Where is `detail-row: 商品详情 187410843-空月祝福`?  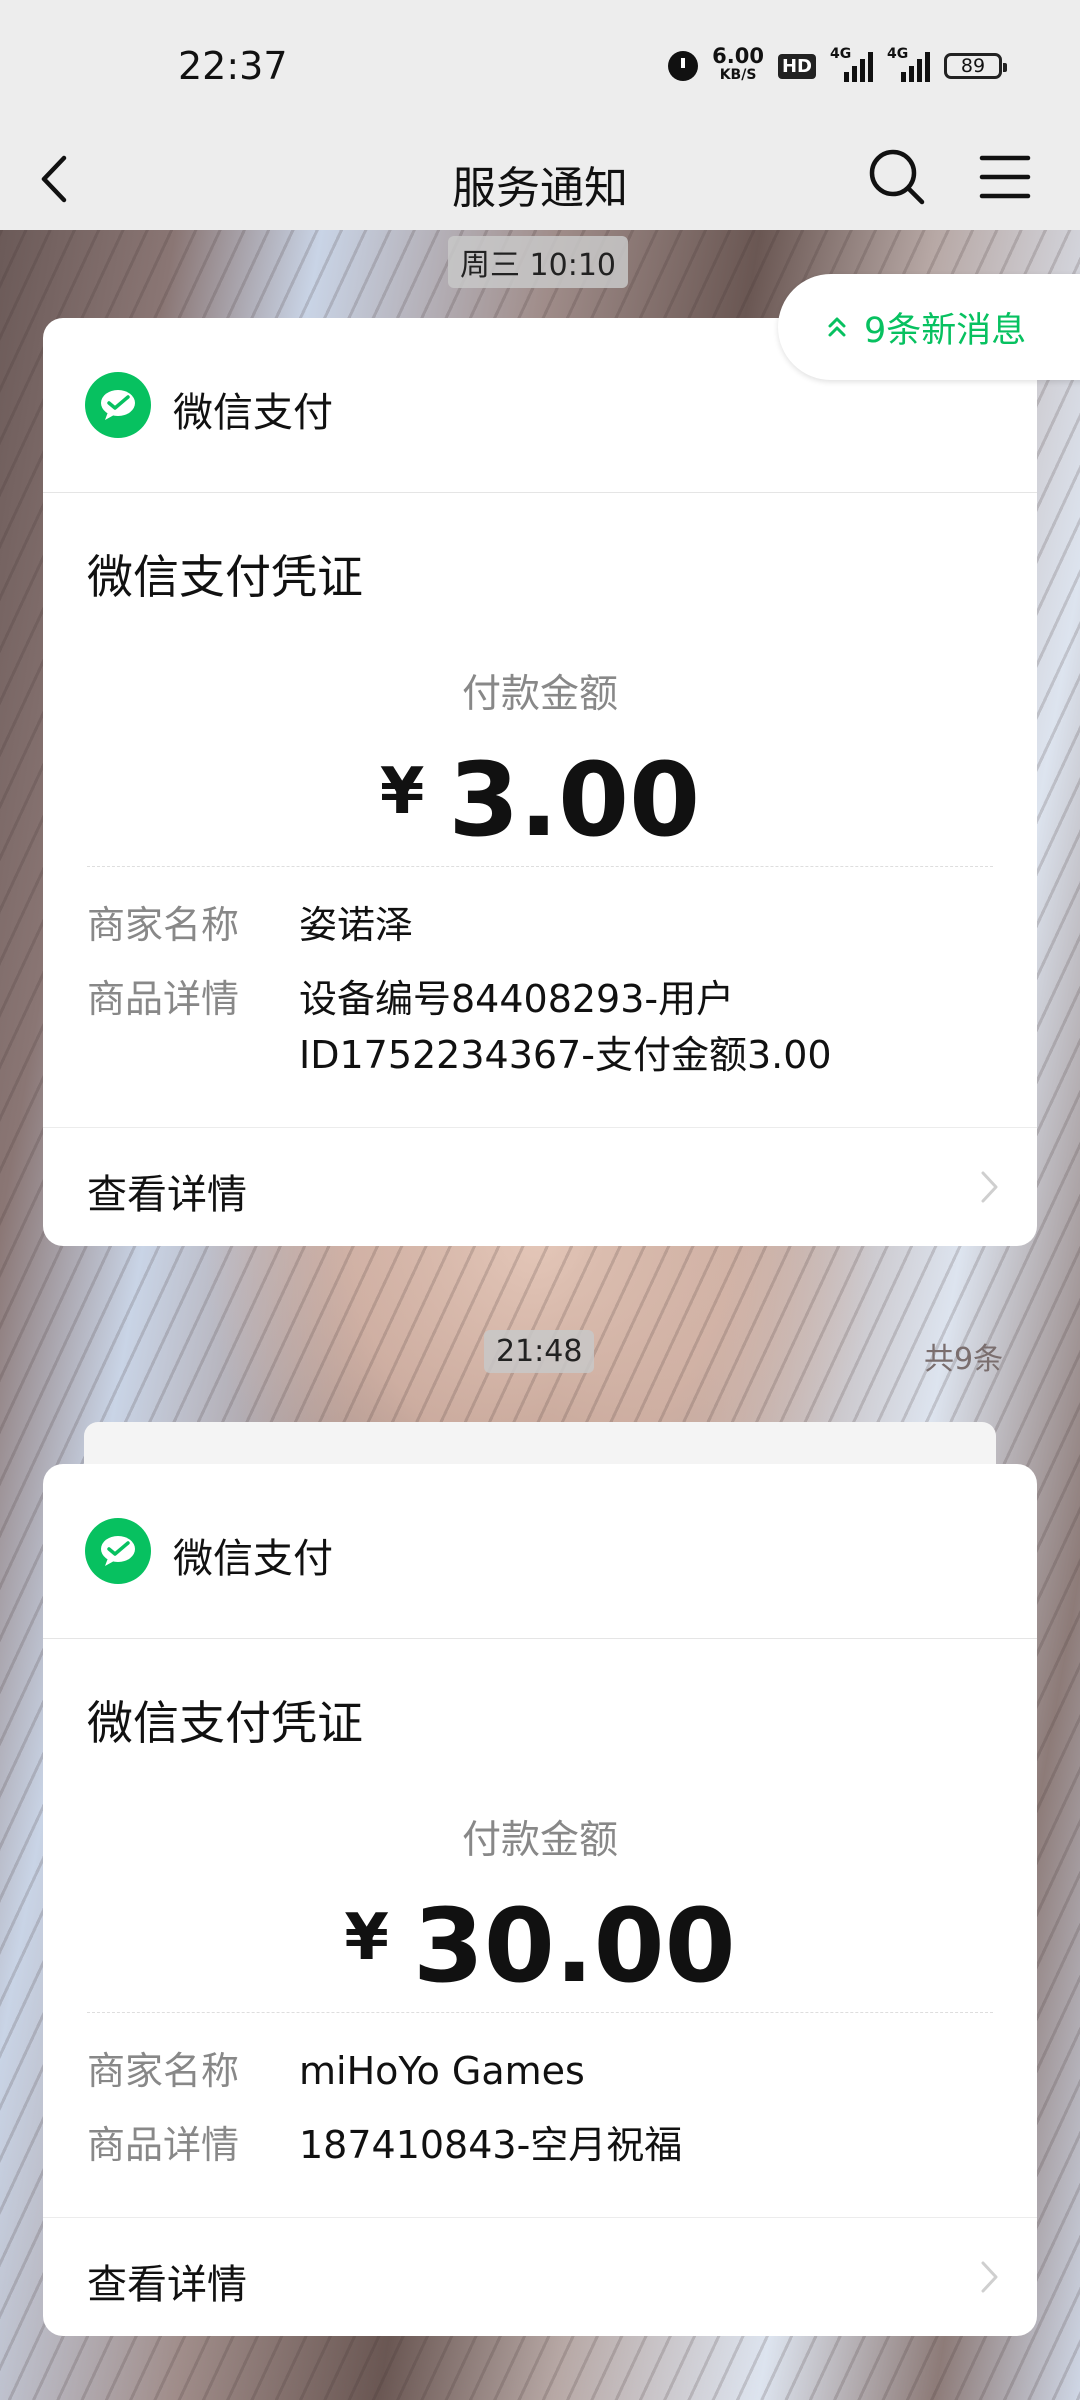 detail-row: 商品详情 187410843-空月祝福 is located at coordinates (542, 2145).